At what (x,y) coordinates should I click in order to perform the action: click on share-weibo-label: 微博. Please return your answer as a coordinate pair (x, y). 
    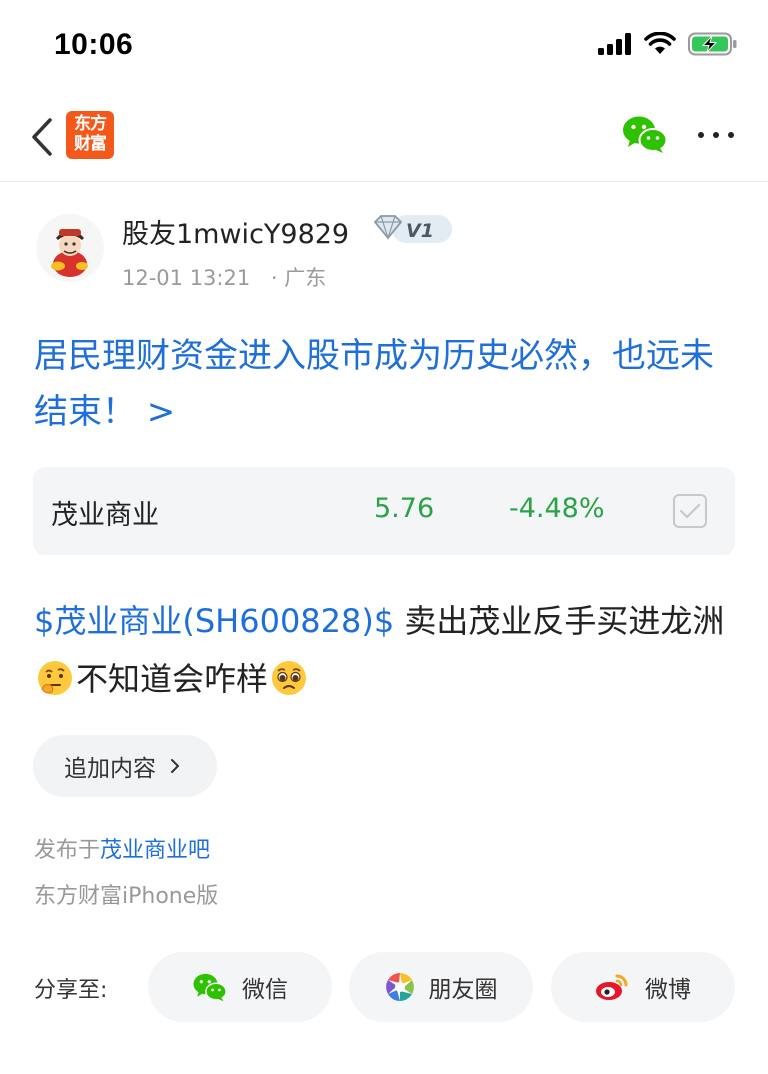
    Looking at the image, I should click on (668, 990).